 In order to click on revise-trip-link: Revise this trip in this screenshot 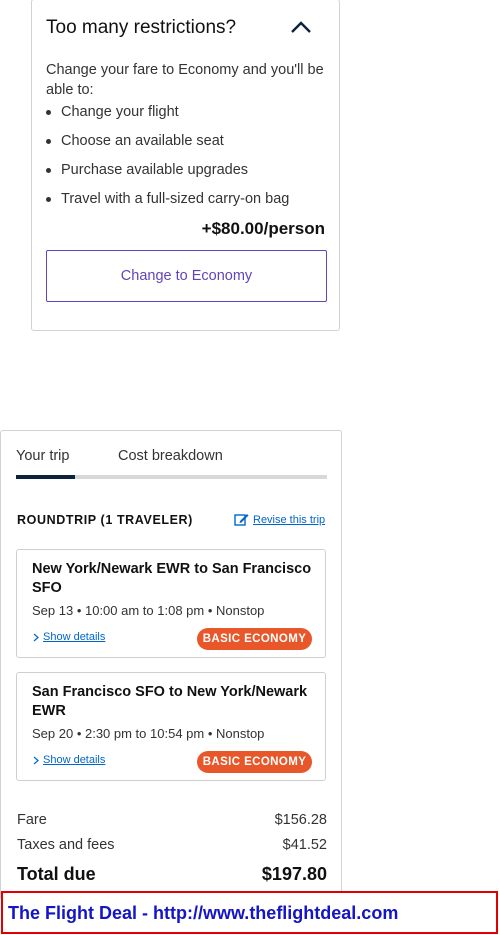, I will do `click(279, 519)`.